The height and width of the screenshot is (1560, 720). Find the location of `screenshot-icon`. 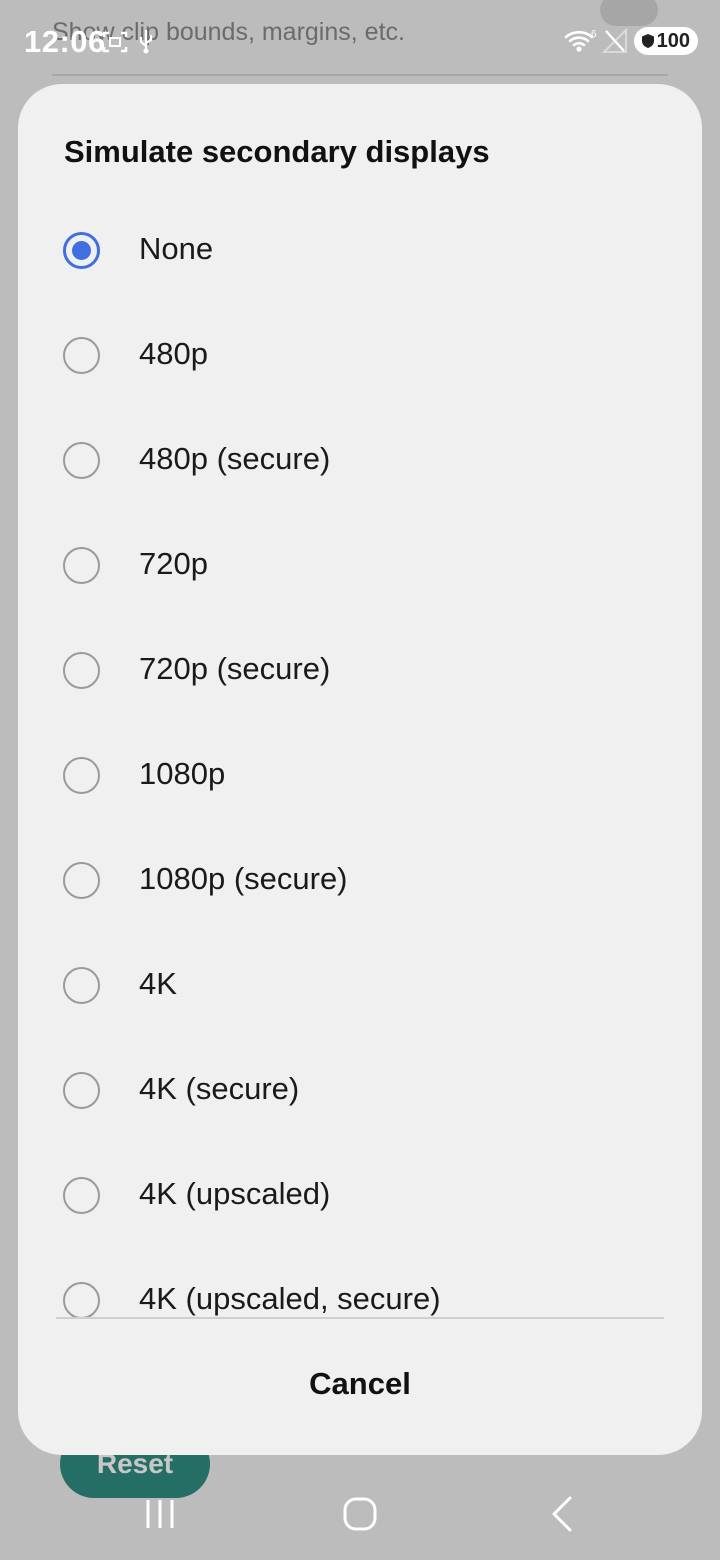

screenshot-icon is located at coordinates (115, 42).